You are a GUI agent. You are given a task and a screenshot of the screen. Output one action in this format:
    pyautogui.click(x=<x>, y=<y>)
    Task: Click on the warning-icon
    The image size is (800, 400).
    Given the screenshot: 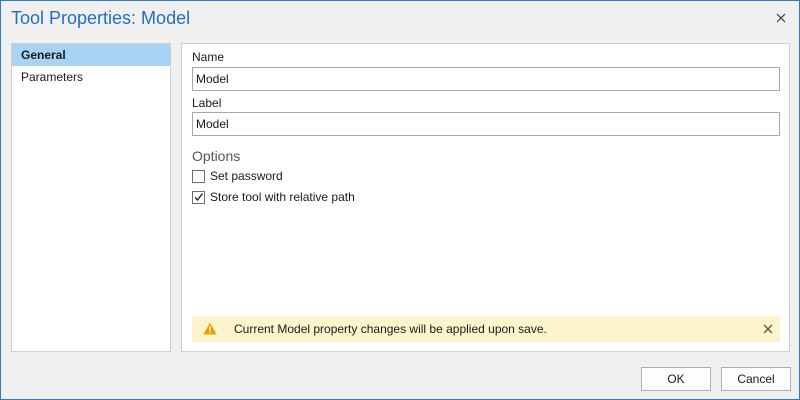 What is the action you would take?
    pyautogui.click(x=210, y=330)
    